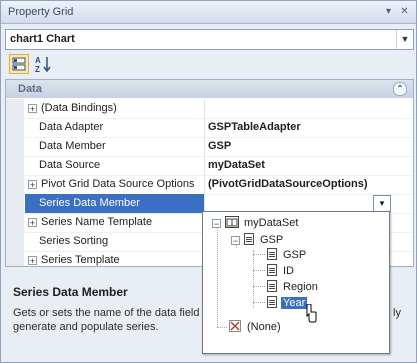 This screenshot has width=417, height=363. I want to click on tree-node-field: Region, so click(293, 287).